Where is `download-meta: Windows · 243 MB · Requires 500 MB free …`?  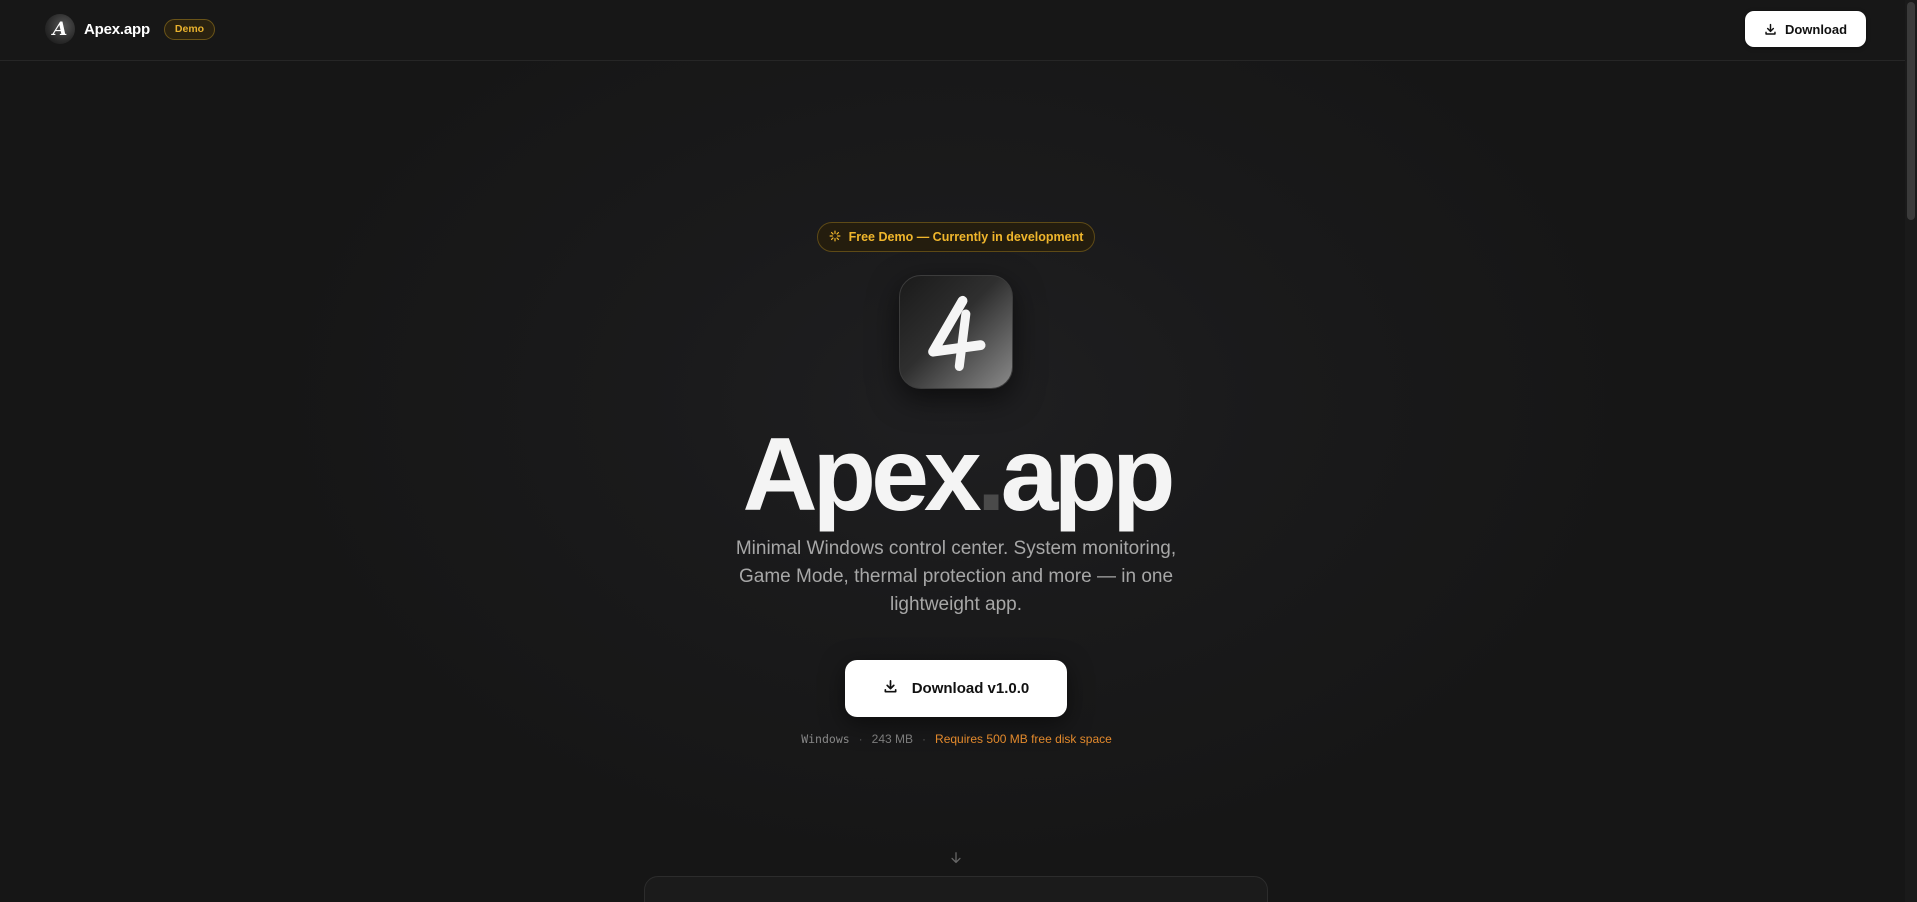
download-meta: Windows · 243 MB · Requires 500 MB free … is located at coordinates (956, 739).